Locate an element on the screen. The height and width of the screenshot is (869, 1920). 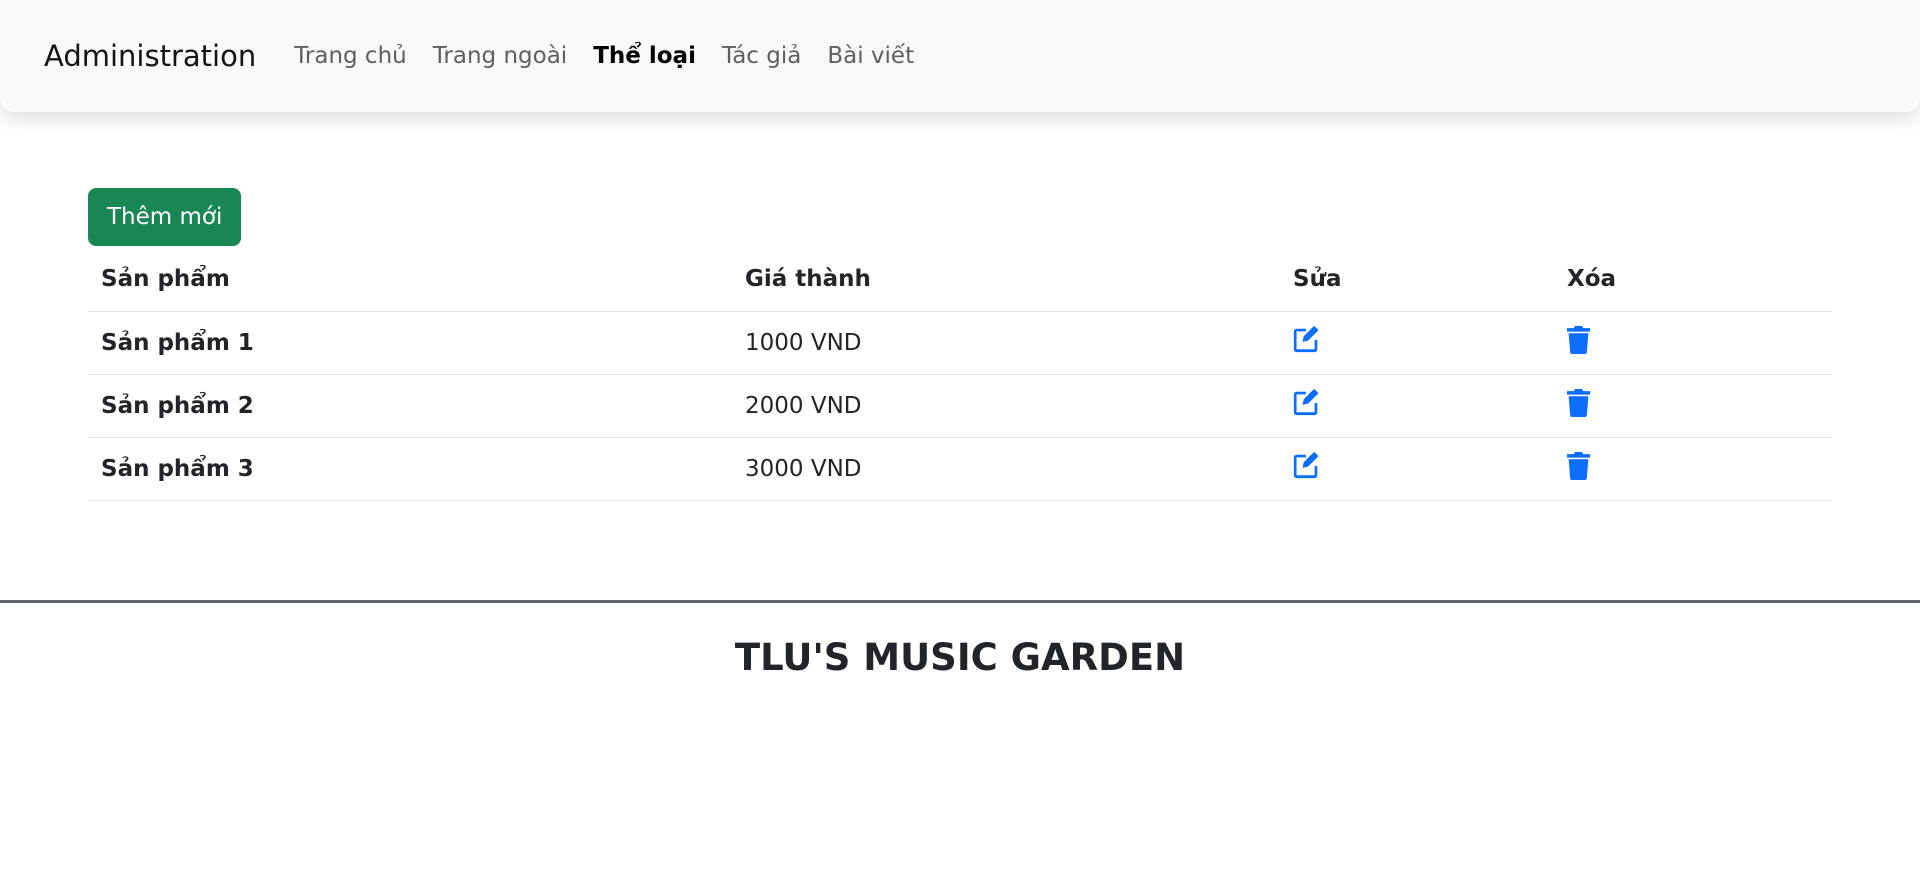
nav-link-tac-gia: Tác giả is located at coordinates (761, 56).